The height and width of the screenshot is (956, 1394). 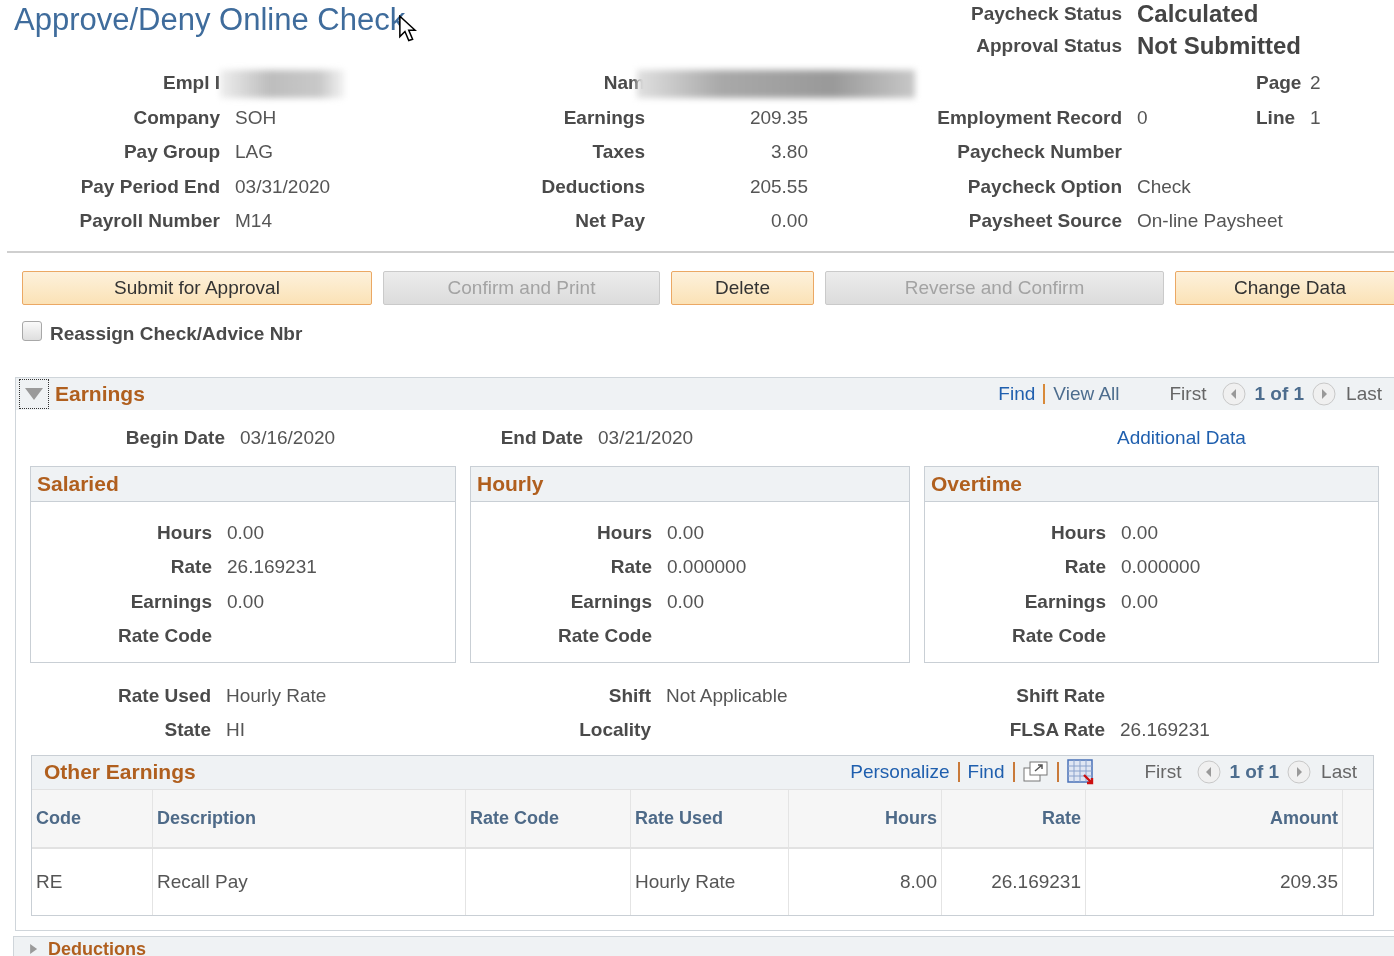 I want to click on panel-title: Overtime, so click(x=977, y=483).